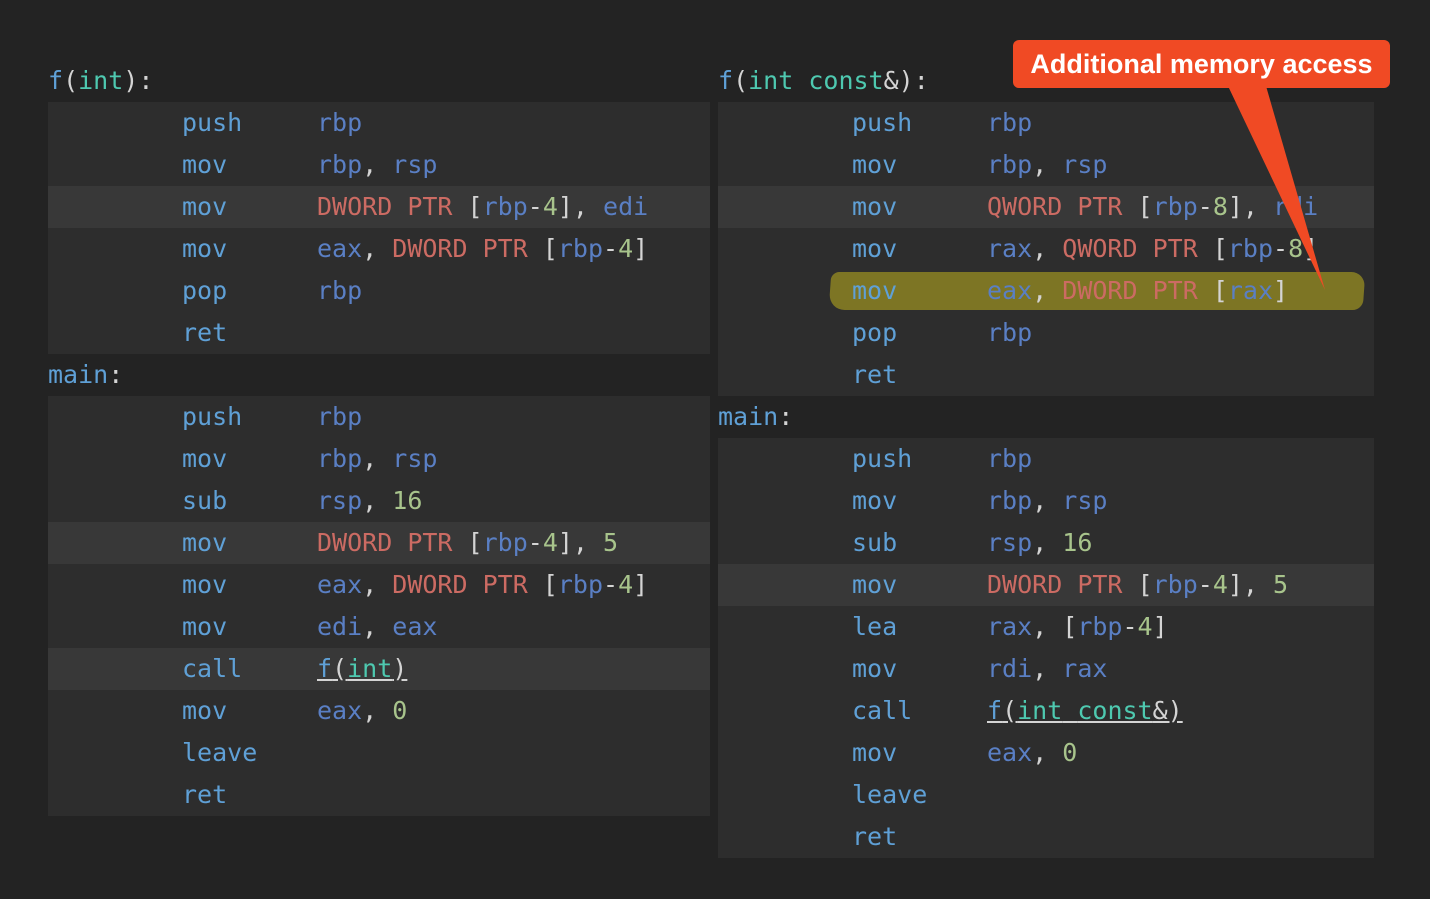 The image size is (1430, 899). I want to click on operands: rbp, rsp, so click(1047, 165).